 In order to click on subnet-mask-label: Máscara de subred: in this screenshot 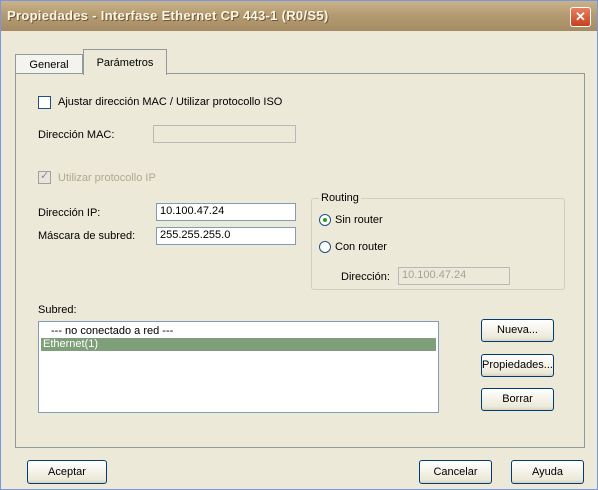, I will do `click(87, 236)`.